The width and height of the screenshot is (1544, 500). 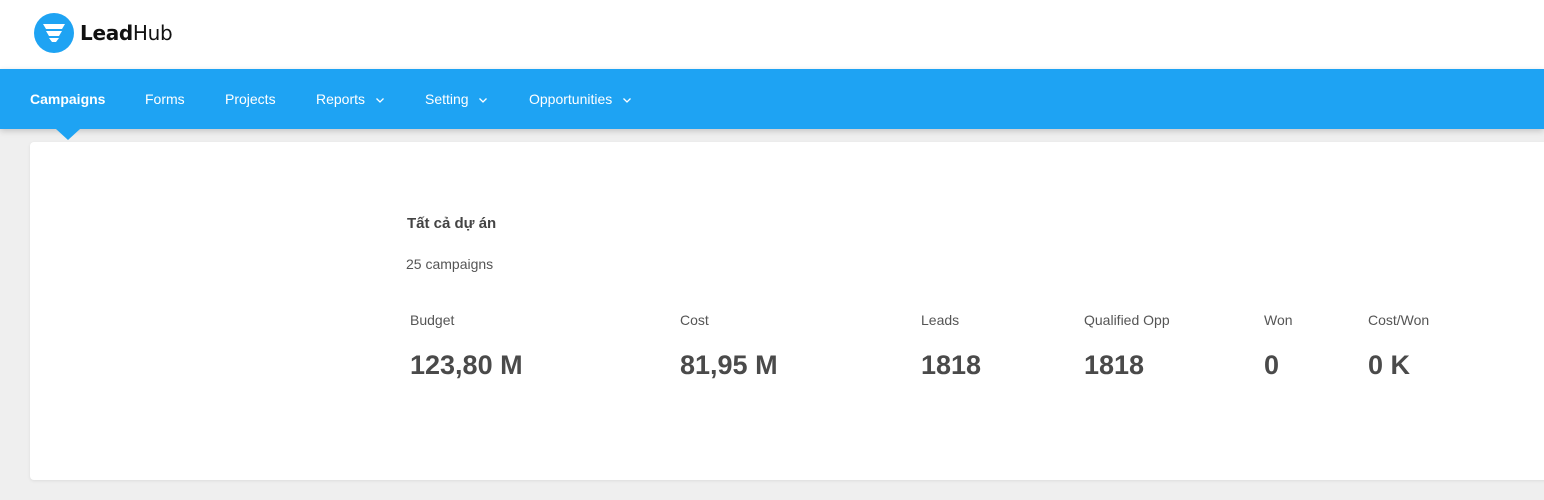 What do you see at coordinates (54, 33) in the screenshot?
I see `funnel-icon` at bounding box center [54, 33].